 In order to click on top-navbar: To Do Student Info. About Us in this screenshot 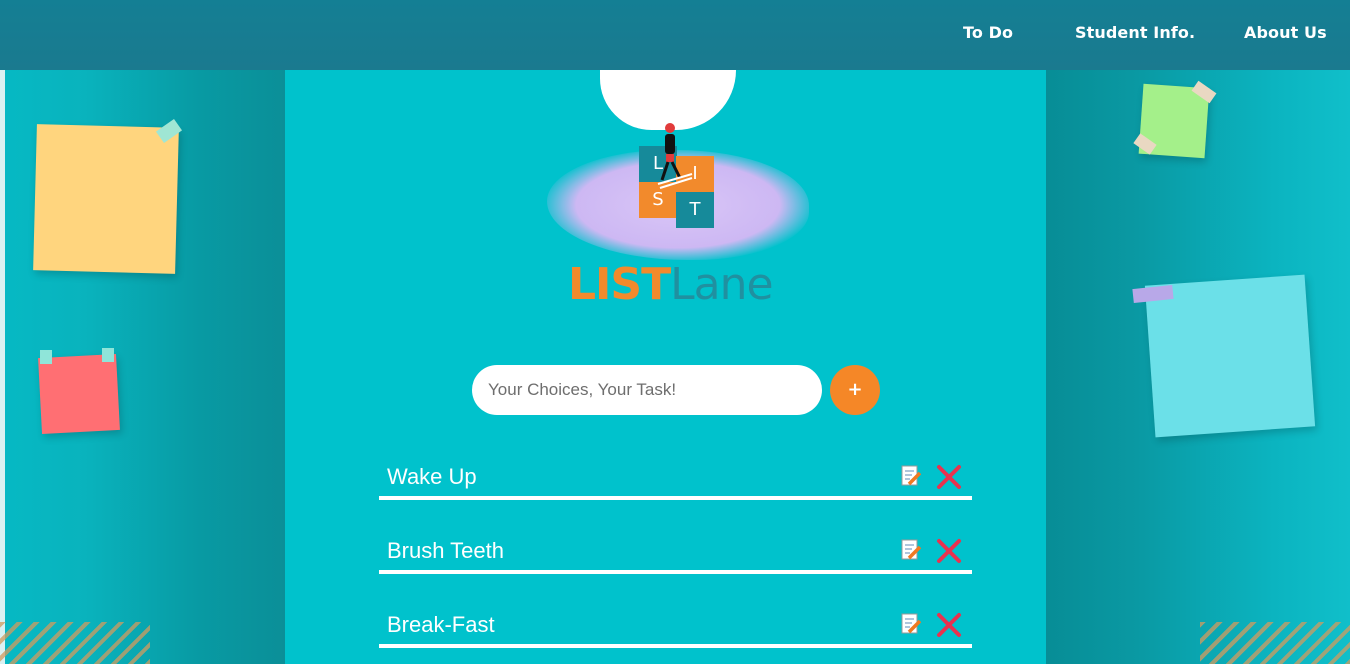, I will do `click(675, 35)`.